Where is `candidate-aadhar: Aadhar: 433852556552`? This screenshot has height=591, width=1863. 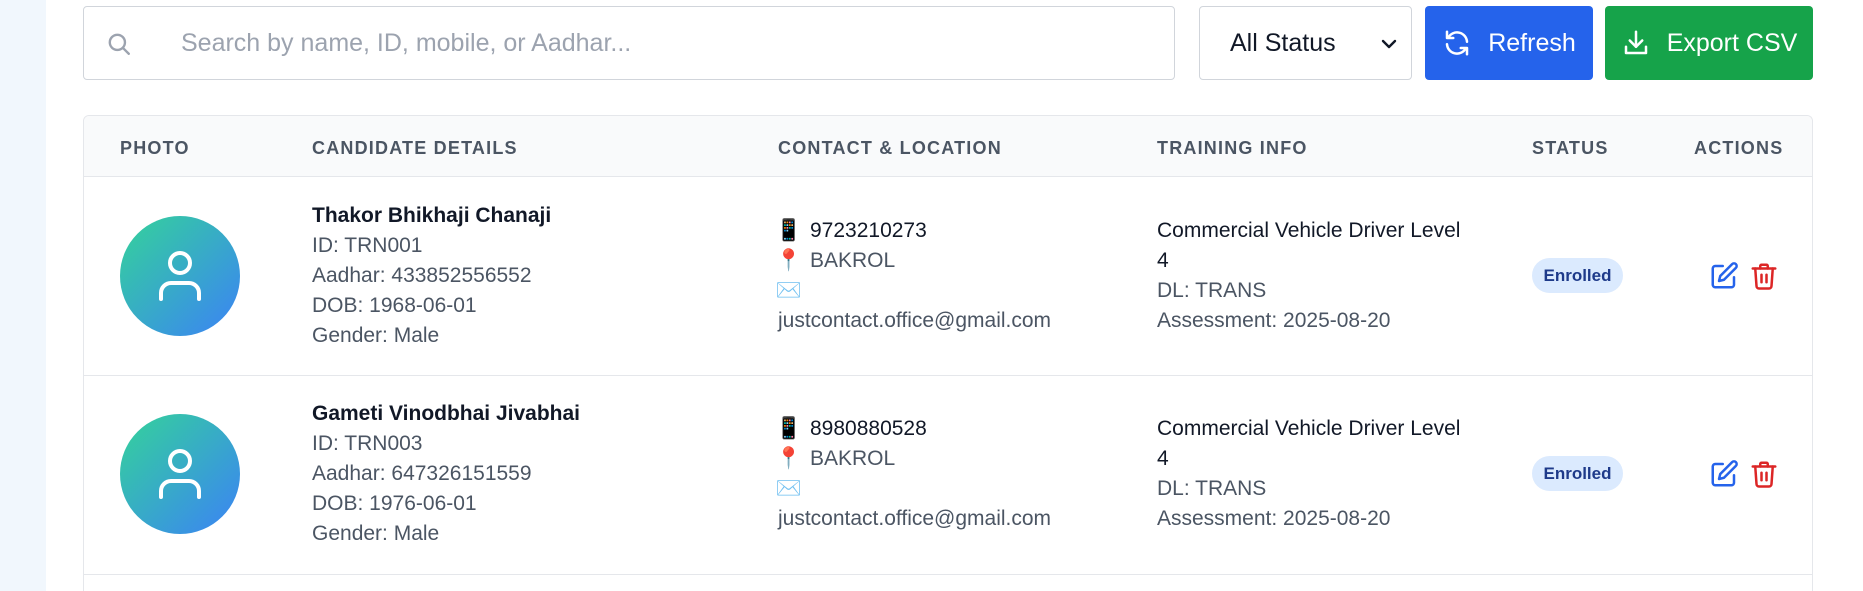
candidate-aadhar: Aadhar: 433852556552 is located at coordinates (422, 275).